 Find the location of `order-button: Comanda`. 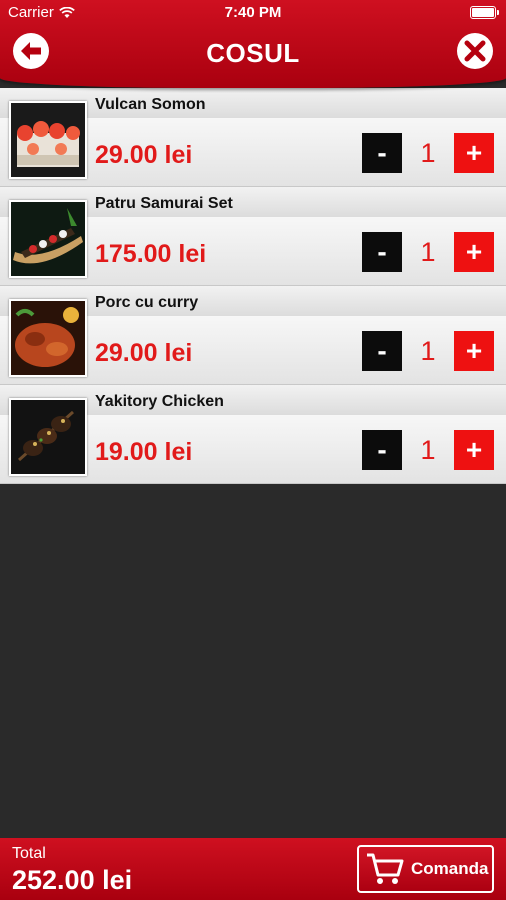

order-button: Comanda is located at coordinates (425, 869).